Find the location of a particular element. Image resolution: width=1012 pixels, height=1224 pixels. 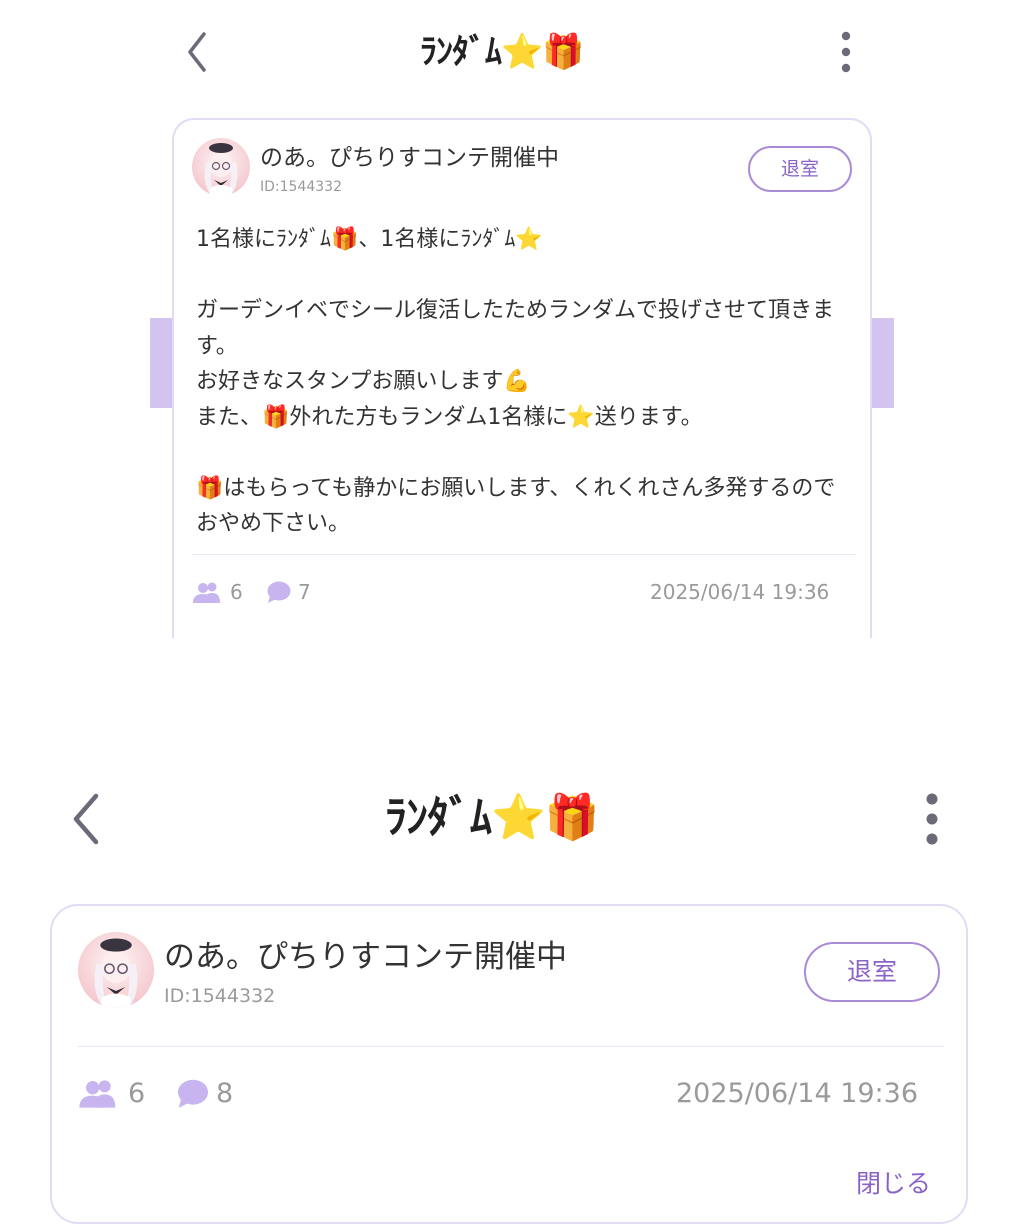

description-line: また、🎁外れた方もランダム1名様に⭐送ります。 is located at coordinates (449, 417).